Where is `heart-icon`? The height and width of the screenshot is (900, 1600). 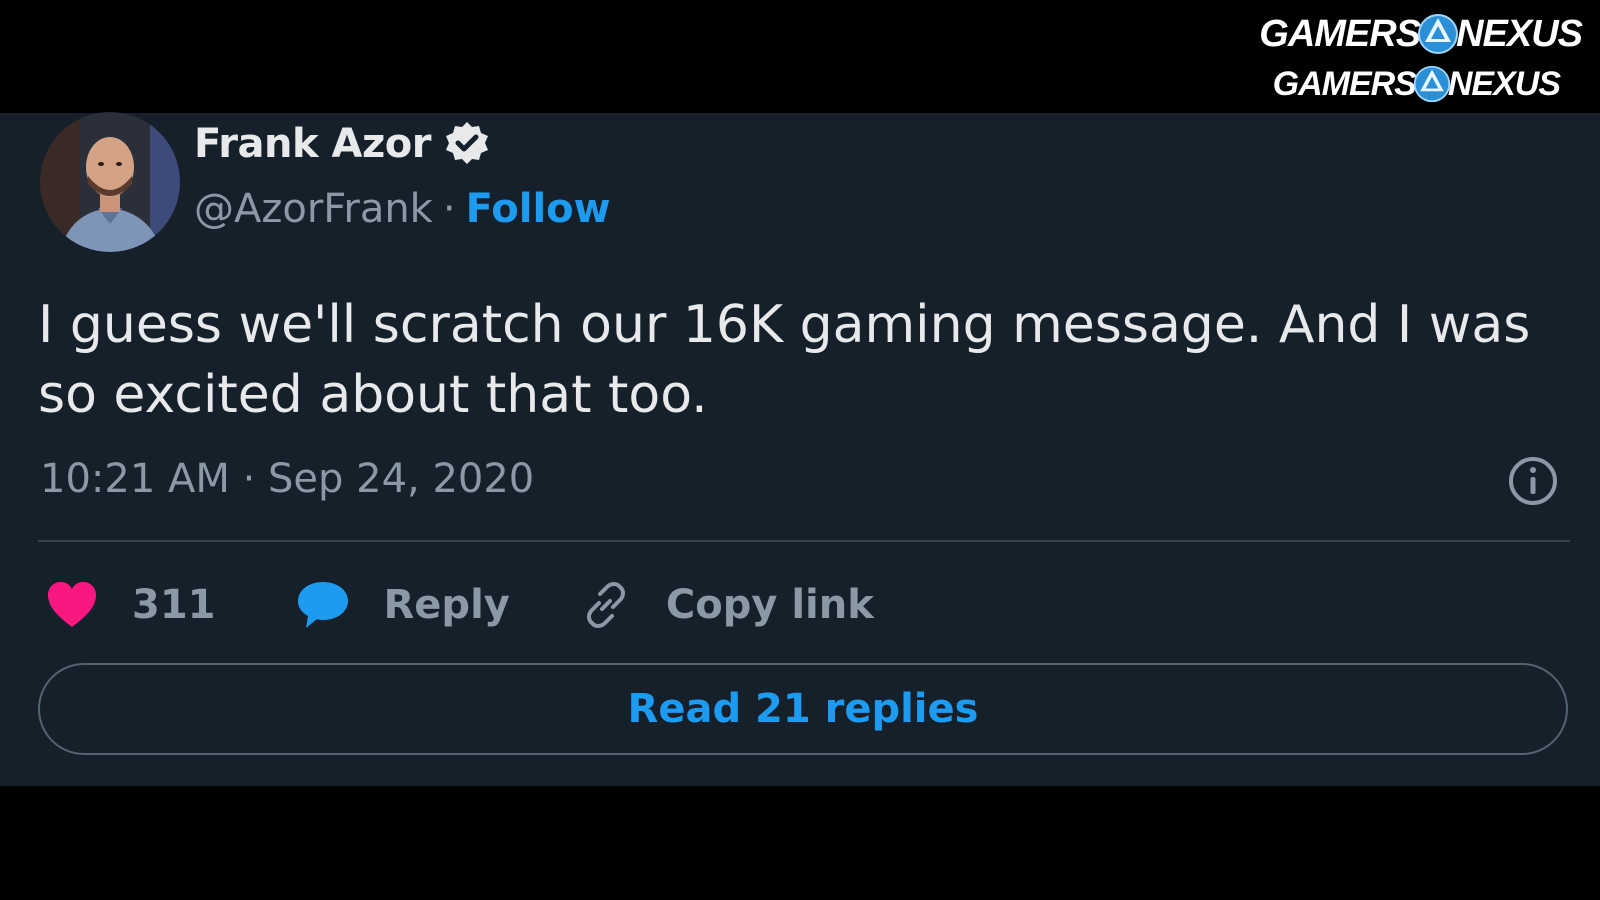
heart-icon is located at coordinates (72, 604).